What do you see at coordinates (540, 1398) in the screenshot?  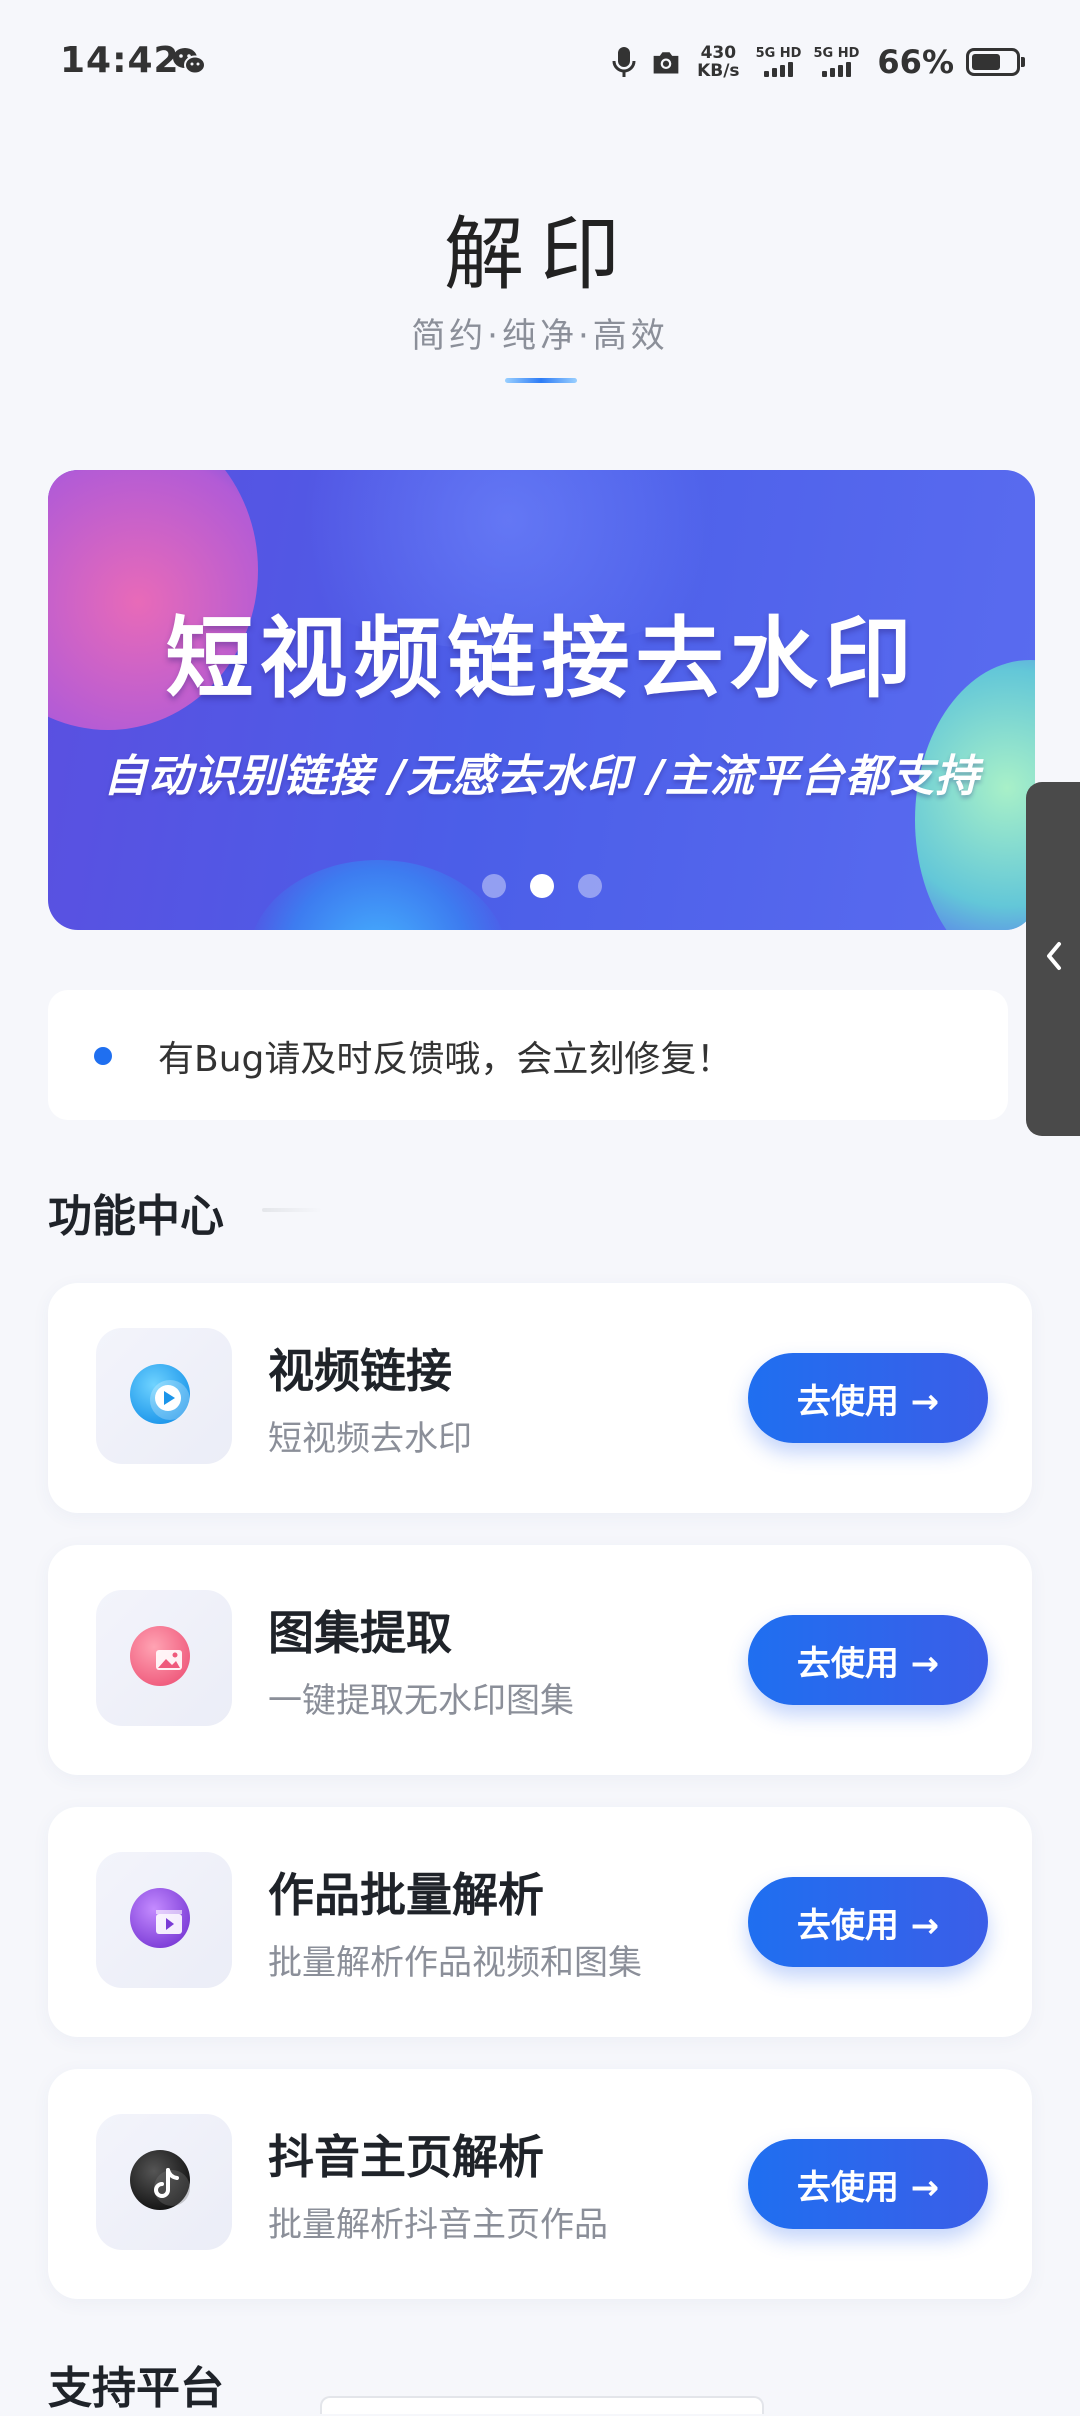 I see `feature-card-video-link: 视频链接 短视频去水印 去使用 →` at bounding box center [540, 1398].